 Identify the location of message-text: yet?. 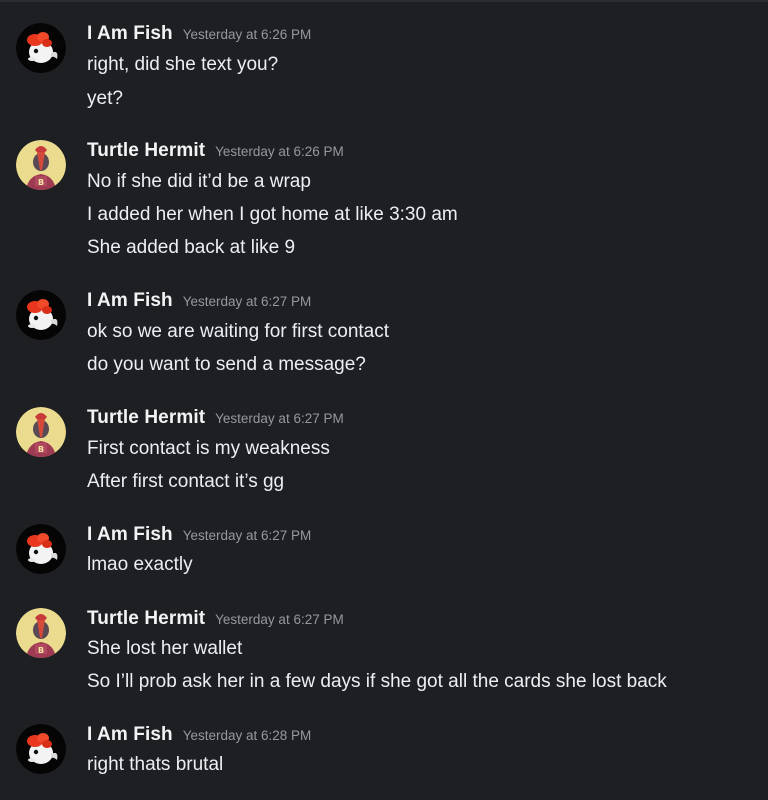
(105, 98).